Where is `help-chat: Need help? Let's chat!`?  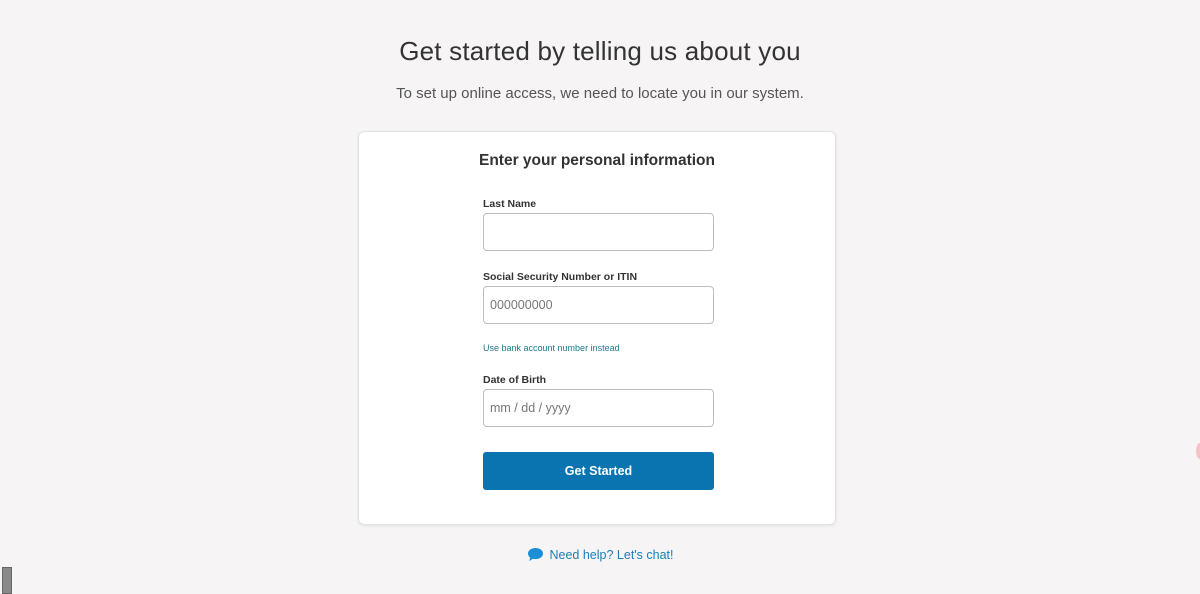 help-chat: Need help? Let's chat! is located at coordinates (600, 556).